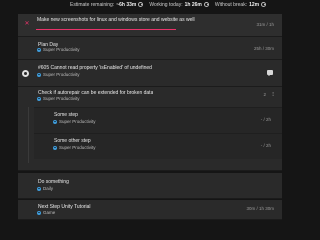 The image size is (320, 240). What do you see at coordinates (231, 4) in the screenshot?
I see `break-label: Without break:` at bounding box center [231, 4].